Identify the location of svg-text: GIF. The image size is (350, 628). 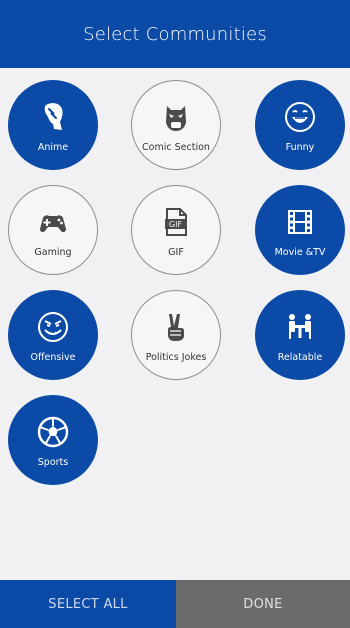
(176, 224).